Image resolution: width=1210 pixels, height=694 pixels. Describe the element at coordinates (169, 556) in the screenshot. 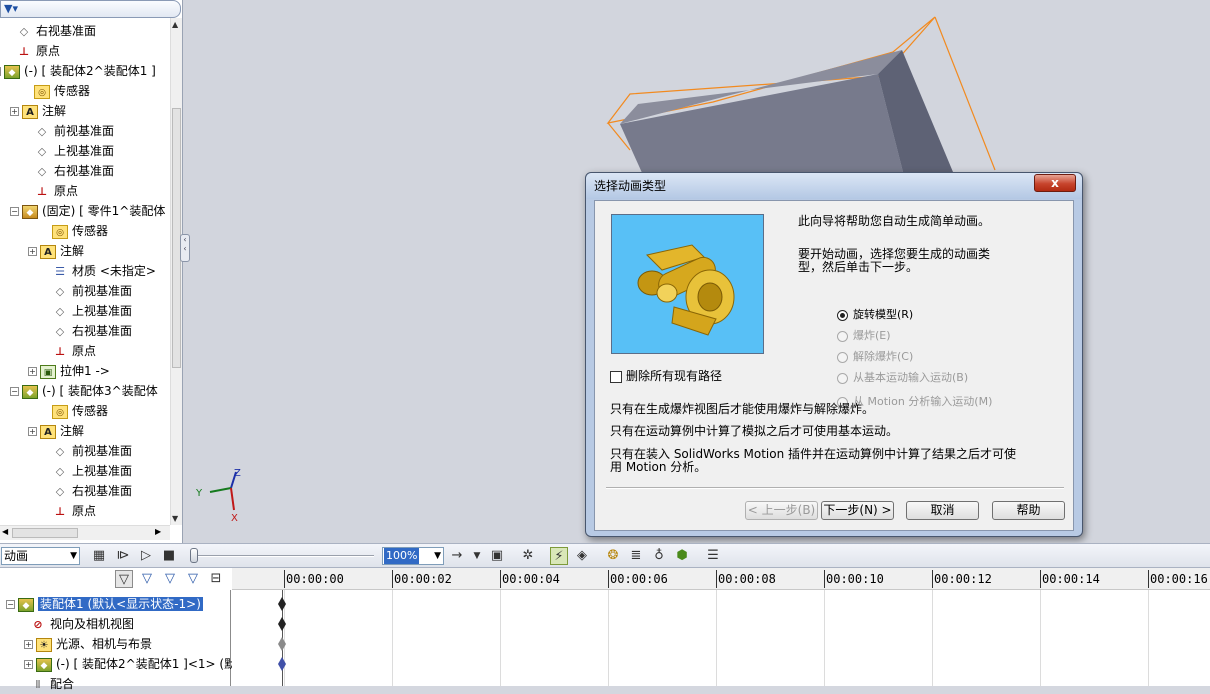

I see `stop-icon: ■` at that location.